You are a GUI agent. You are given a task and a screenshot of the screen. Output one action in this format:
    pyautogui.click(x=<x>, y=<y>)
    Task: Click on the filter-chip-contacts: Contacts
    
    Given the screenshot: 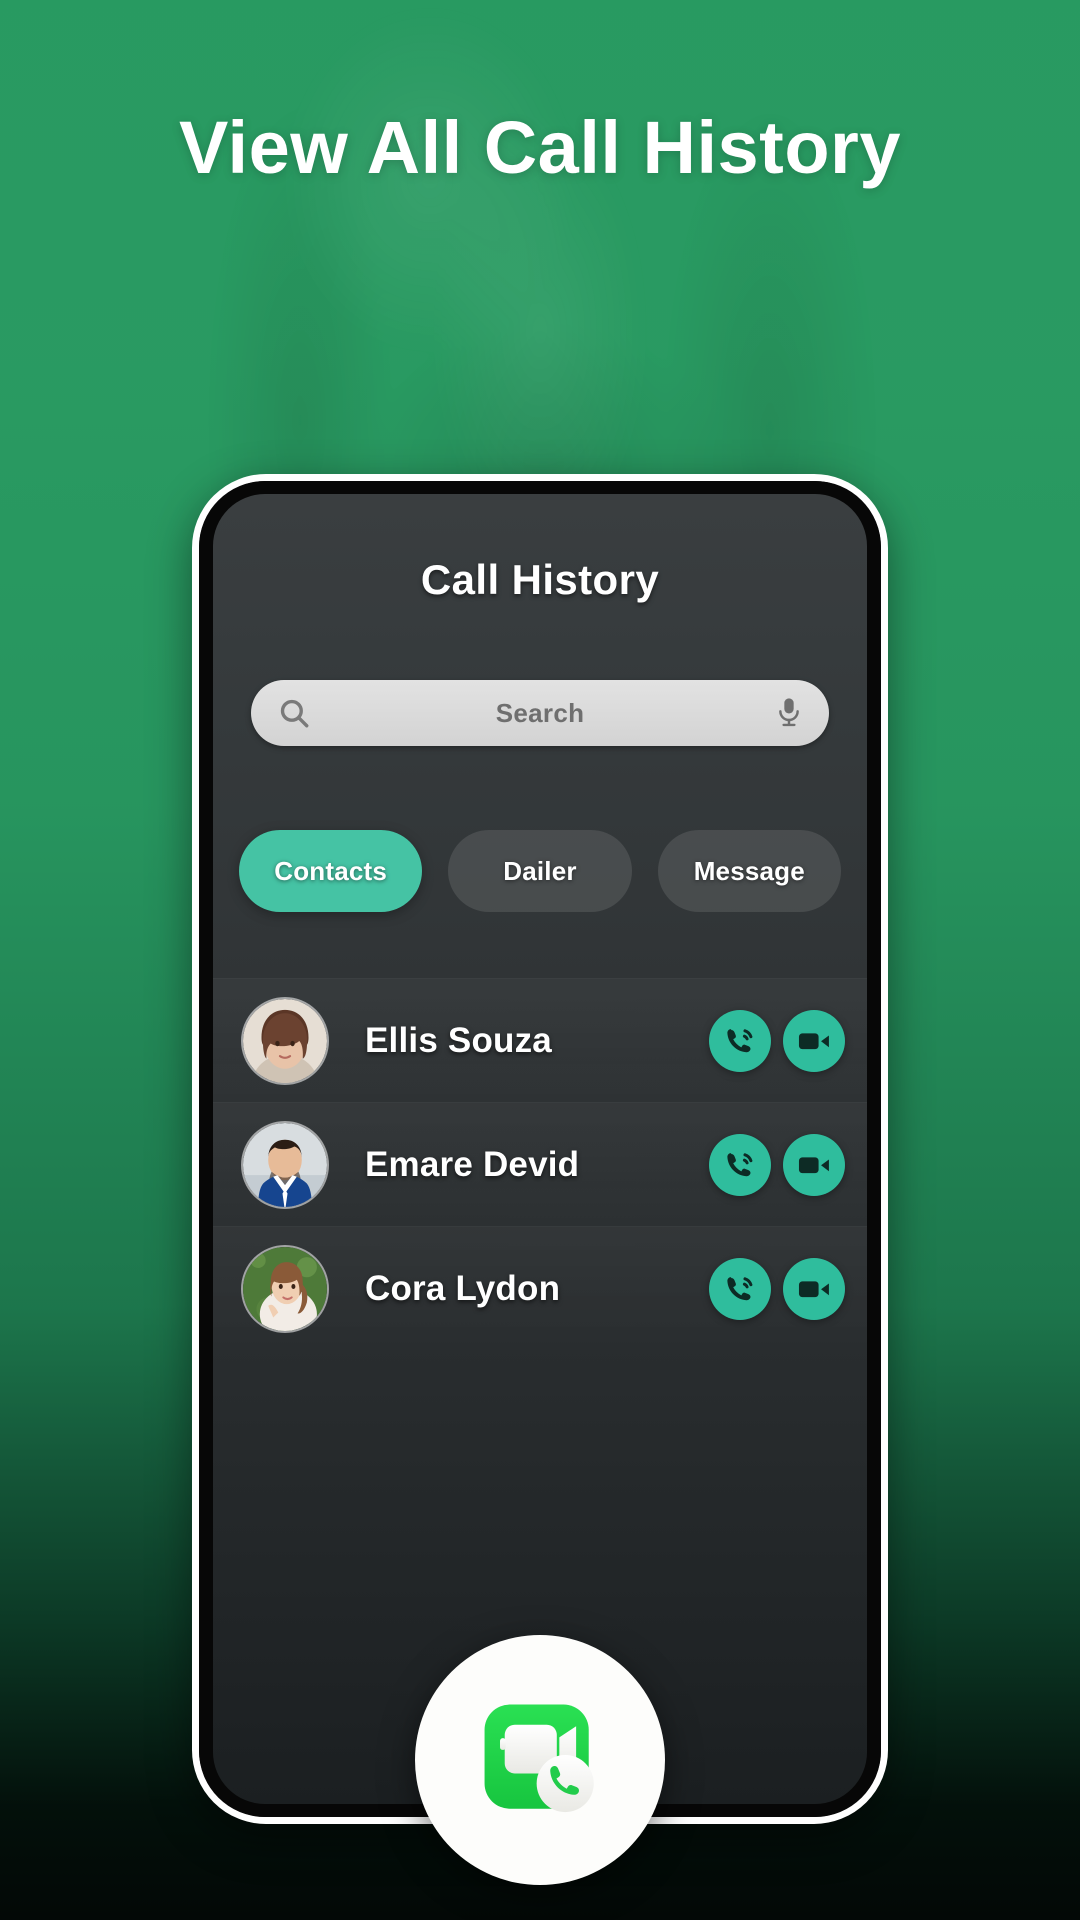 What is the action you would take?
    pyautogui.click(x=331, y=871)
    